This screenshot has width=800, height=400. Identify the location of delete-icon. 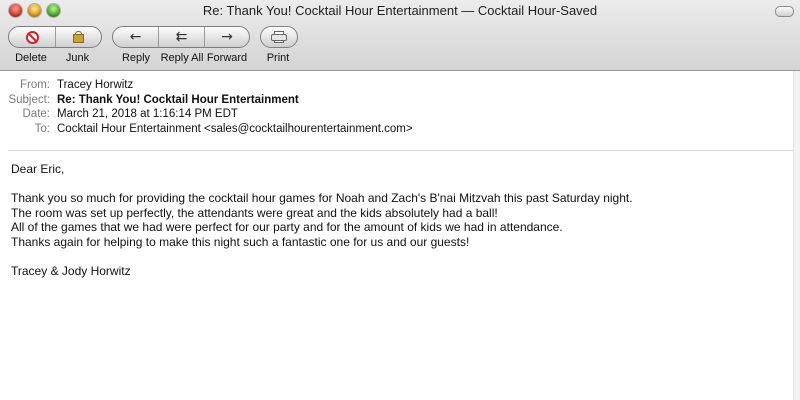
(32, 37).